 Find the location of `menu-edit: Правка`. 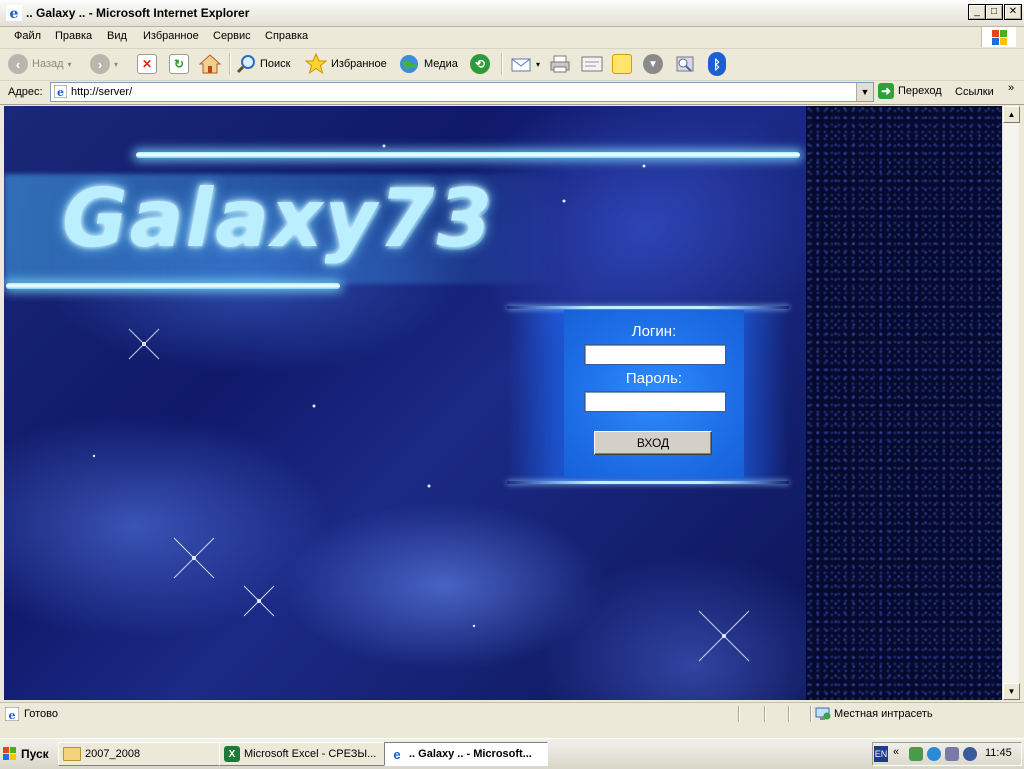

menu-edit: Правка is located at coordinates (73, 36).